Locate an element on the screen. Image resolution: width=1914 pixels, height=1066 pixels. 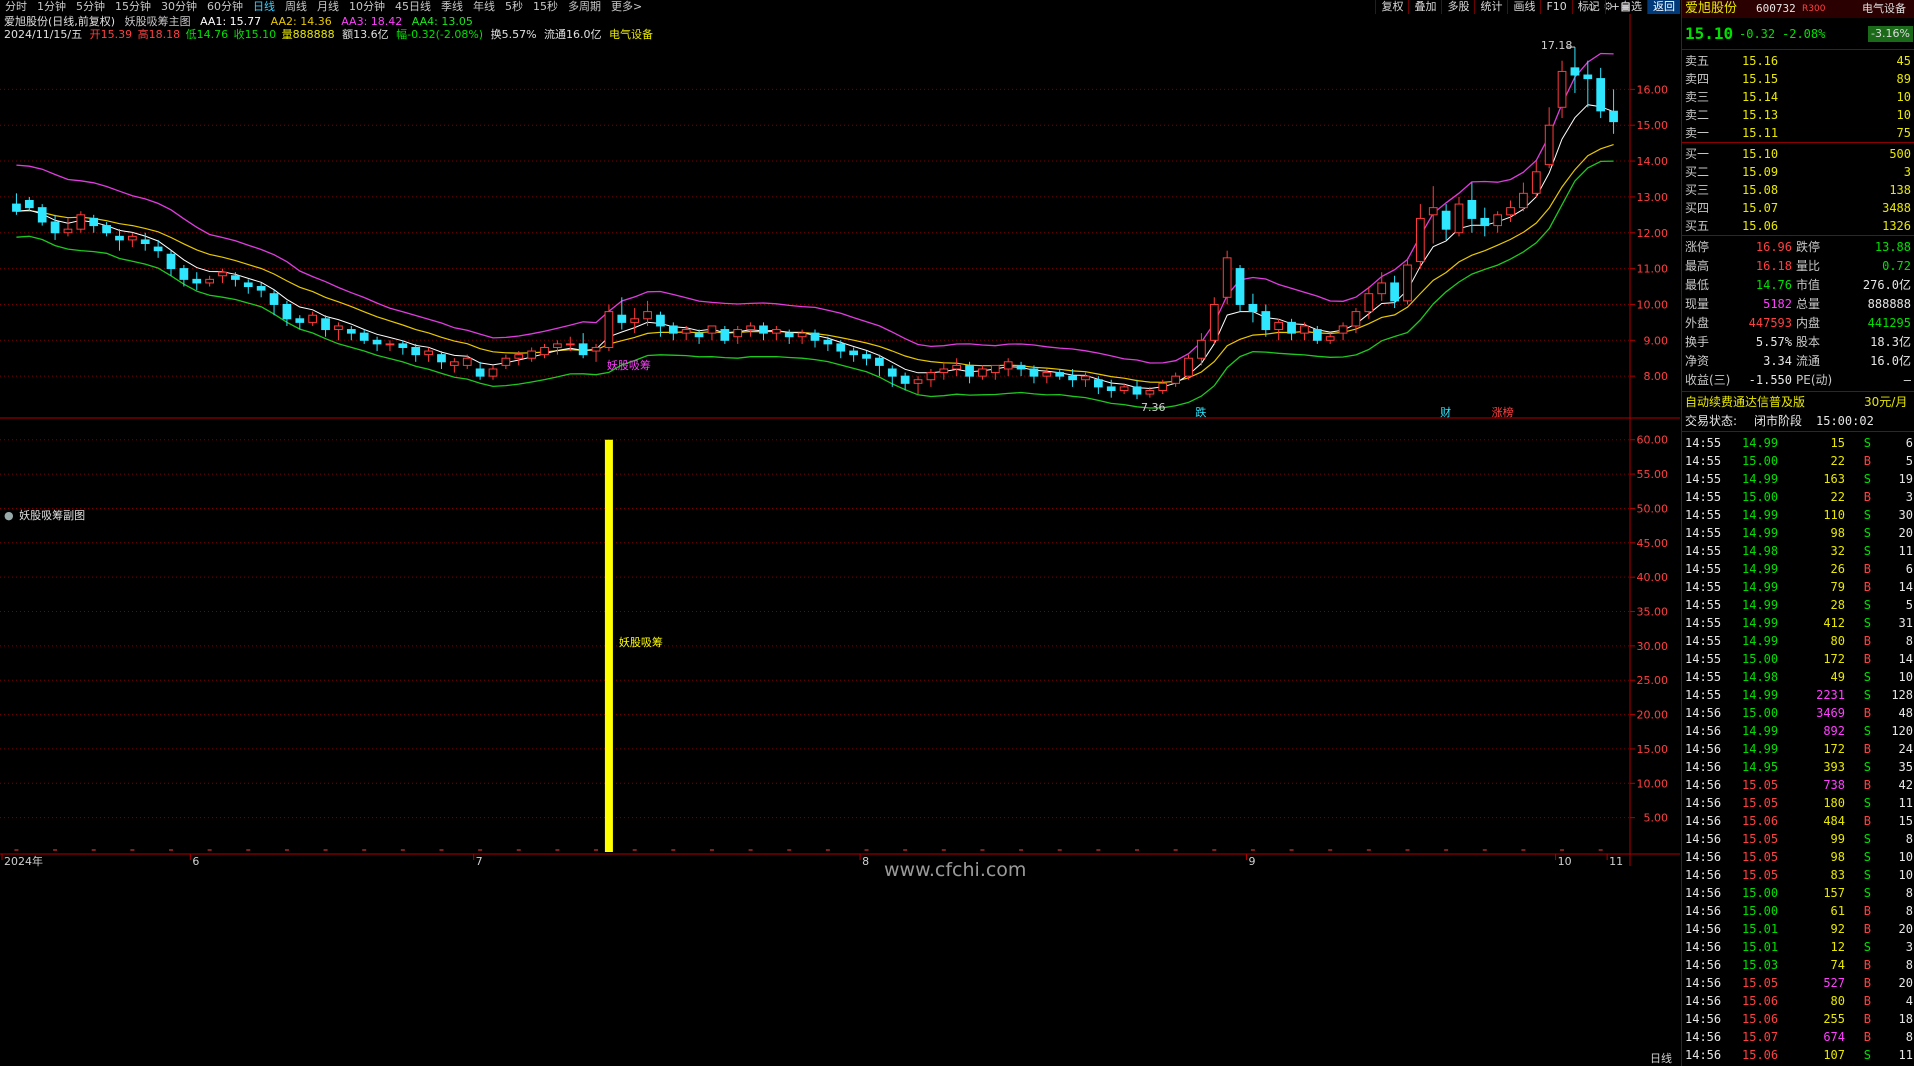
trade-row: 14:56 15.05 99 S 8 is located at coordinates (1798, 839).